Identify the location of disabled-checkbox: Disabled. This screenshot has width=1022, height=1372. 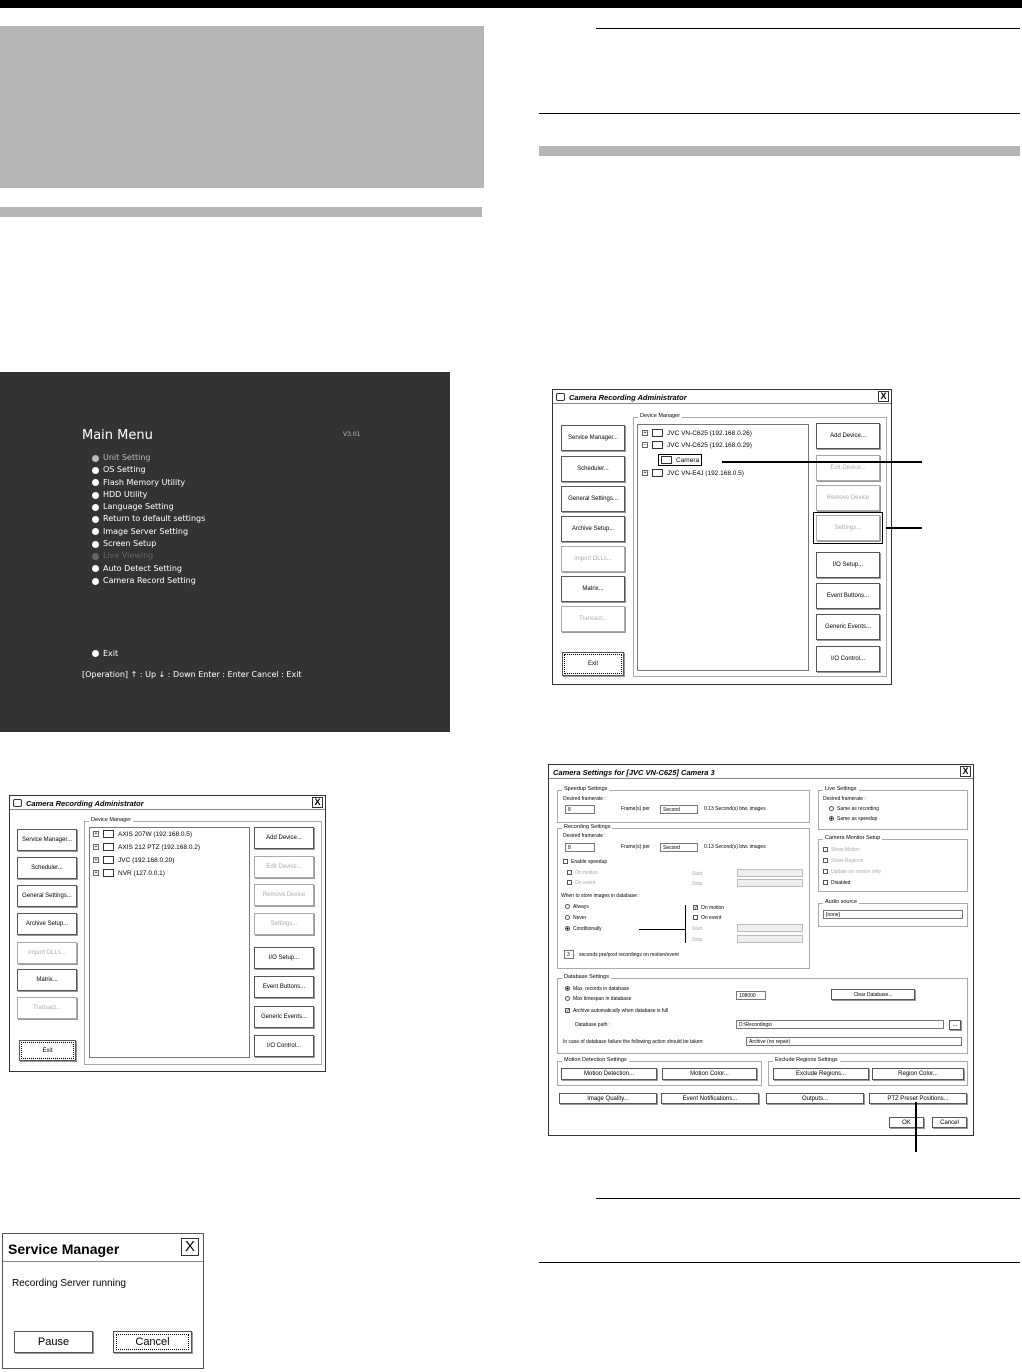
(836, 883).